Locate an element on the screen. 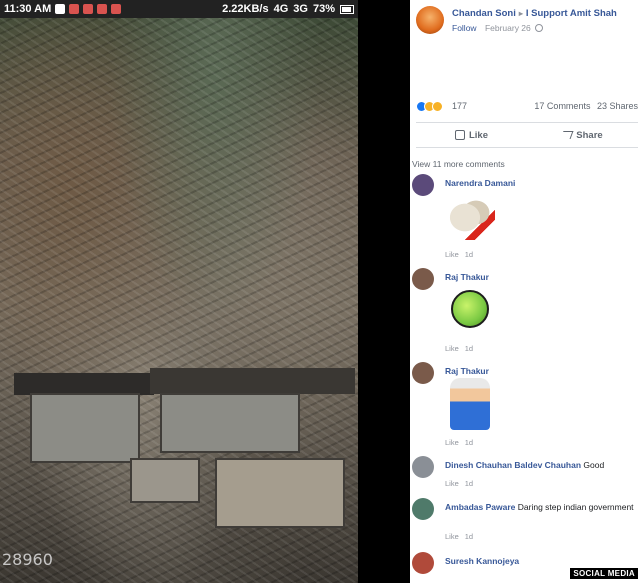 The image size is (640, 583). engagement-counts: 17 Comments 23 Shares is located at coordinates (586, 106).